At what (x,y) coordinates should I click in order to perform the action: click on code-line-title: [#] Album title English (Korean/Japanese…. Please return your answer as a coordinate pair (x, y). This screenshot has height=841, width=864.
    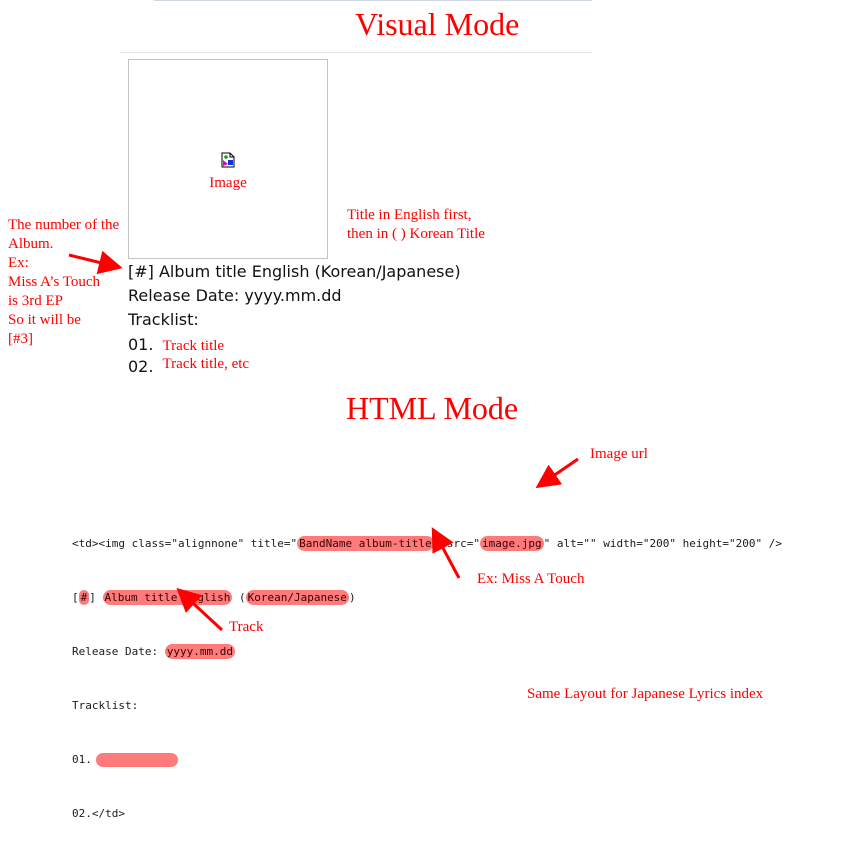
    Looking at the image, I should click on (214, 597).